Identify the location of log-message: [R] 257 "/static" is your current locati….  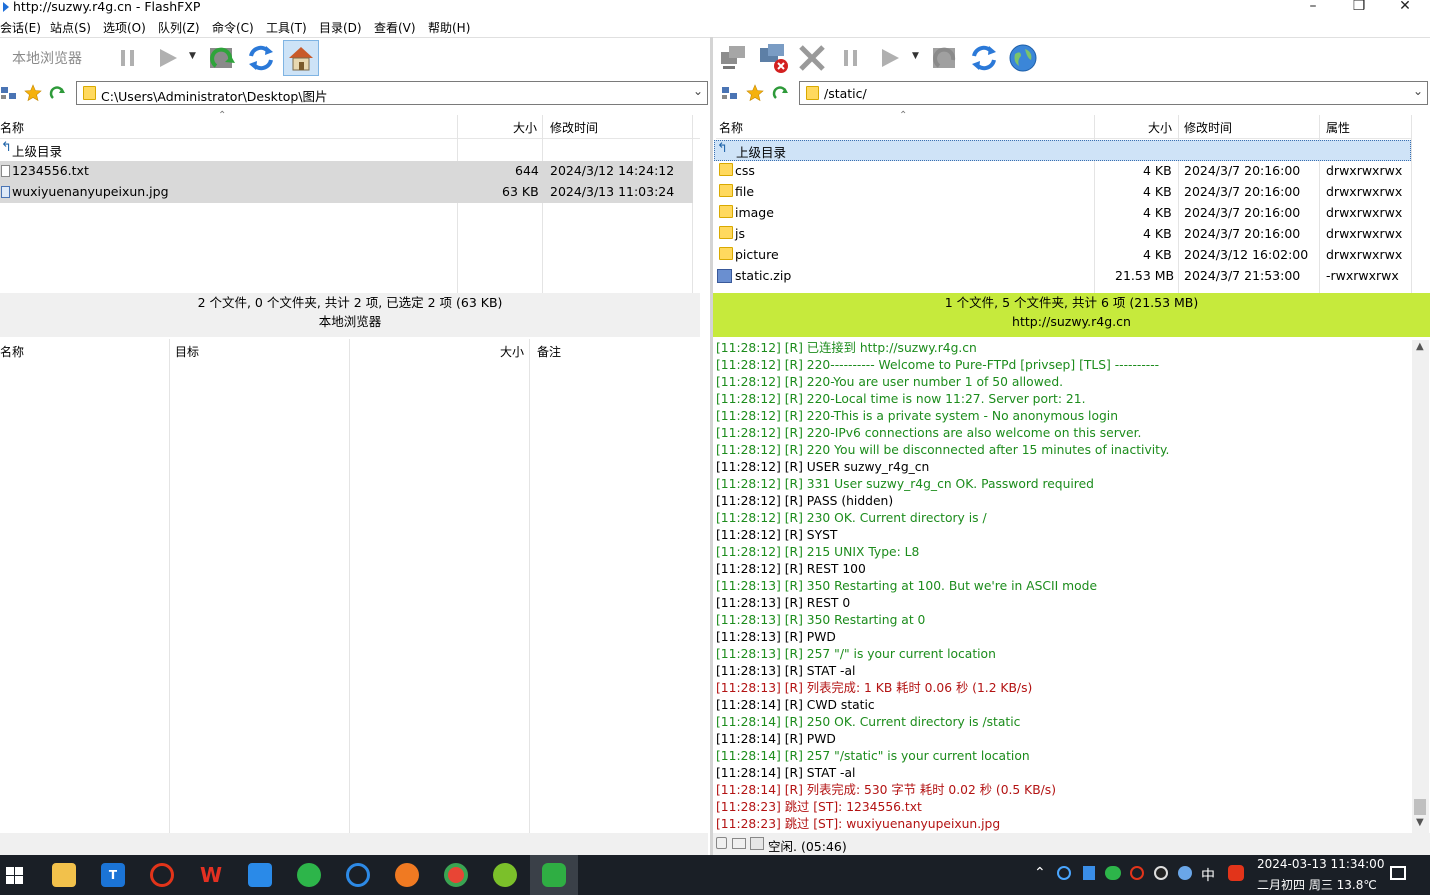
(905, 756).